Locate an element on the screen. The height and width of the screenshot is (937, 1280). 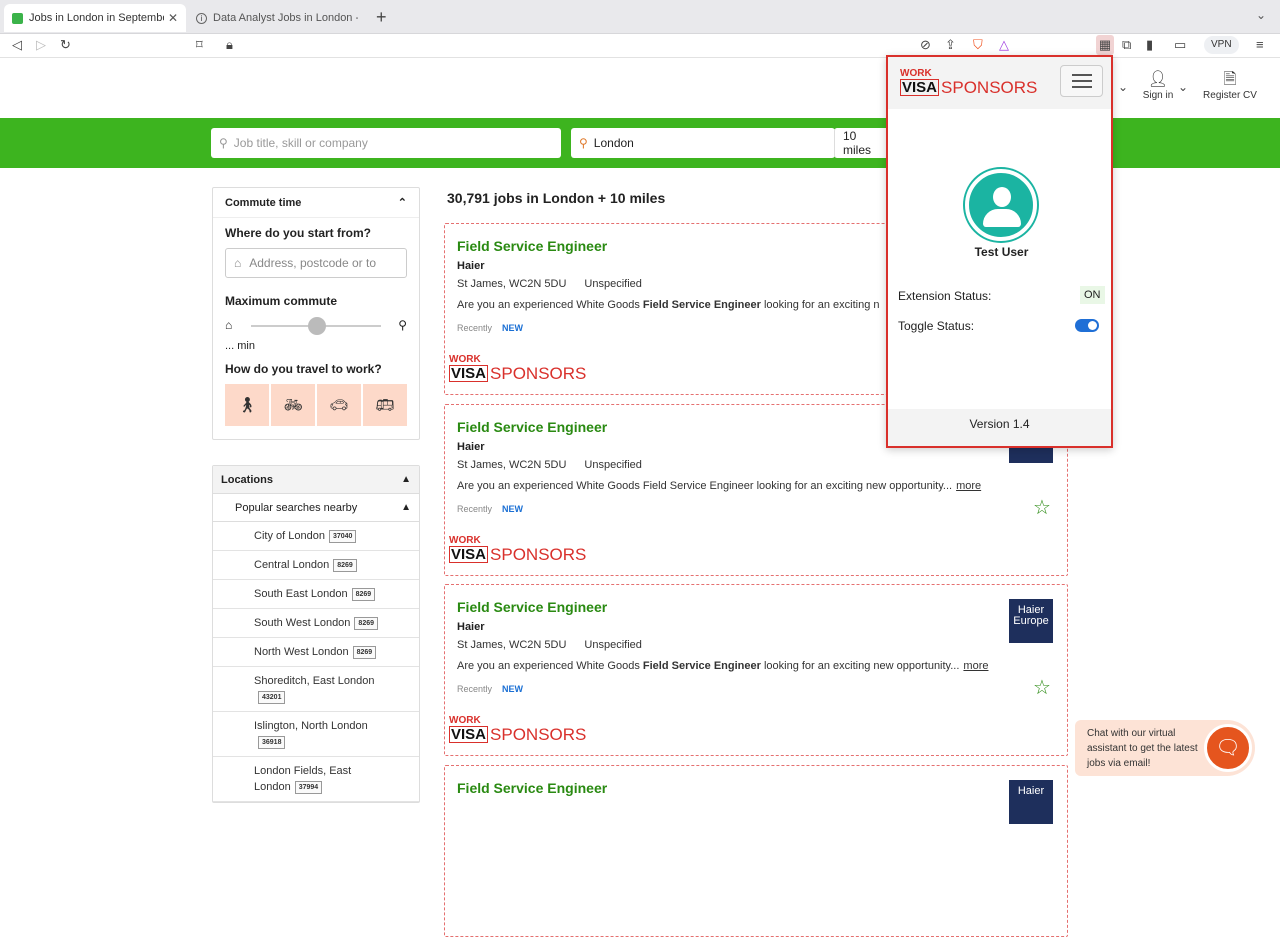
job-card: Field Service Engineer Haier is located at coordinates (756, 851).